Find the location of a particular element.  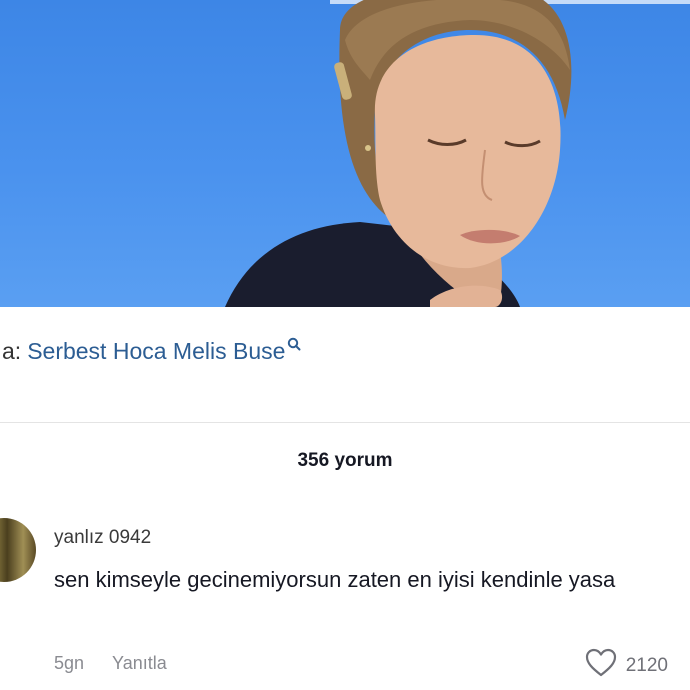

heart-icon is located at coordinates (601, 666).